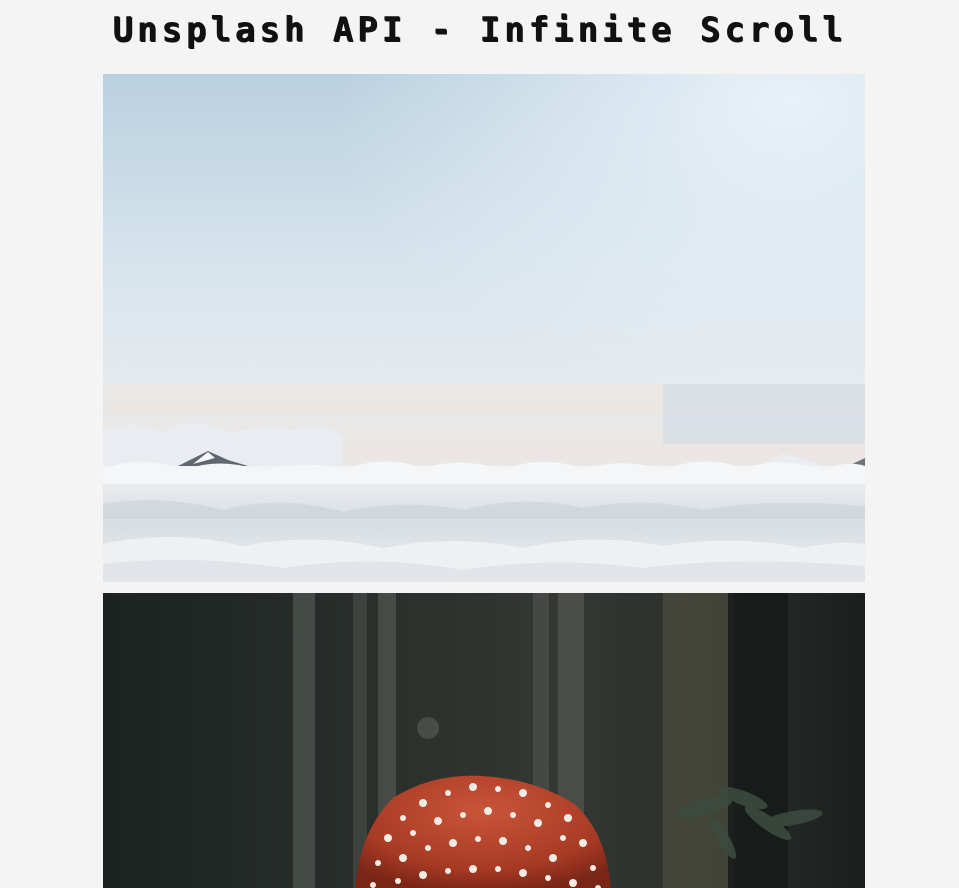 The image size is (959, 888). What do you see at coordinates (479, 30) in the screenshot?
I see `page-title: Unsplash API - Infinite Scroll` at bounding box center [479, 30].